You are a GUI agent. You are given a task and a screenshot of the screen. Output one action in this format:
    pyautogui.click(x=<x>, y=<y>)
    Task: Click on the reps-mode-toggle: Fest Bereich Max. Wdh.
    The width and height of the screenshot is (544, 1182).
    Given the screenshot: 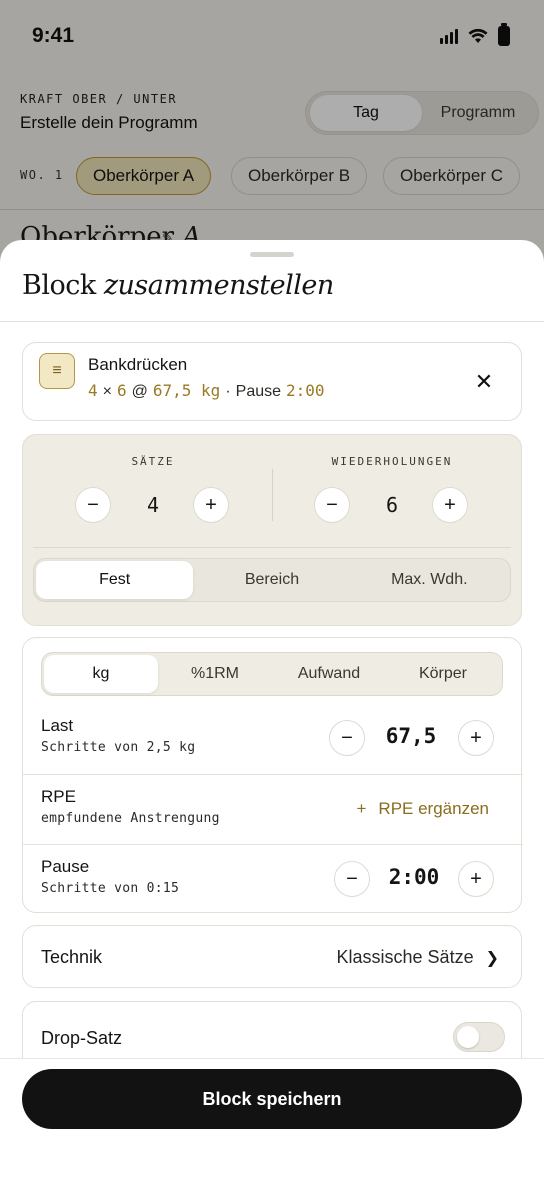 What is the action you would take?
    pyautogui.click(x=272, y=580)
    